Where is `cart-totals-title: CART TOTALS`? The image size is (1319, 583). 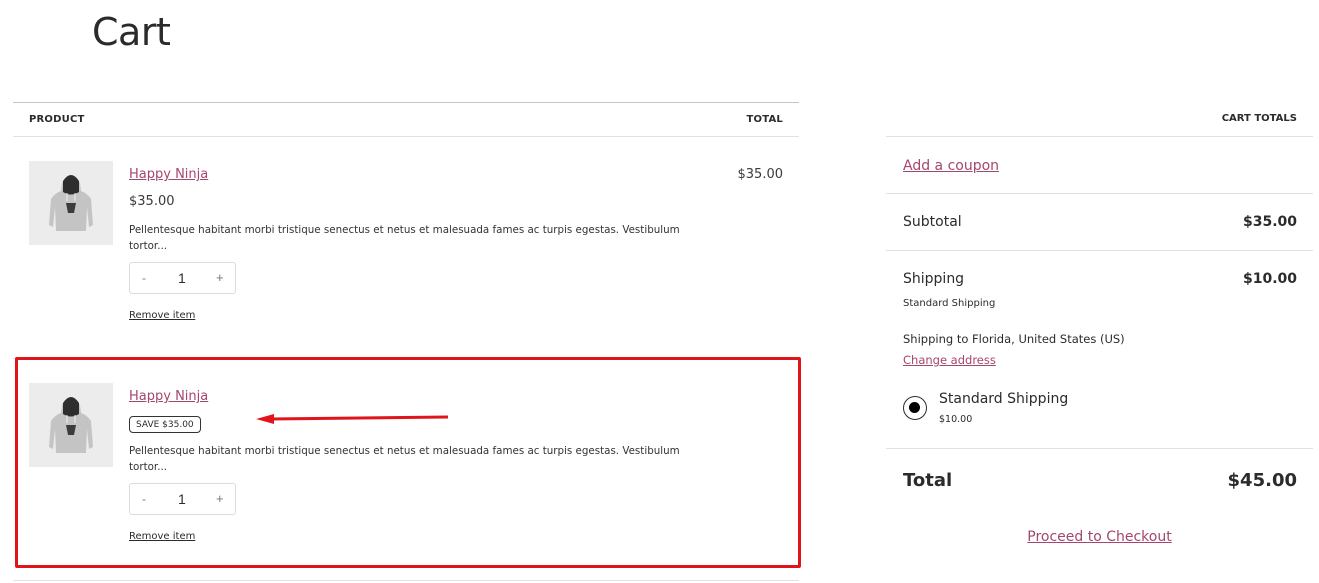
cart-totals-title: CART TOTALS is located at coordinates (1259, 118).